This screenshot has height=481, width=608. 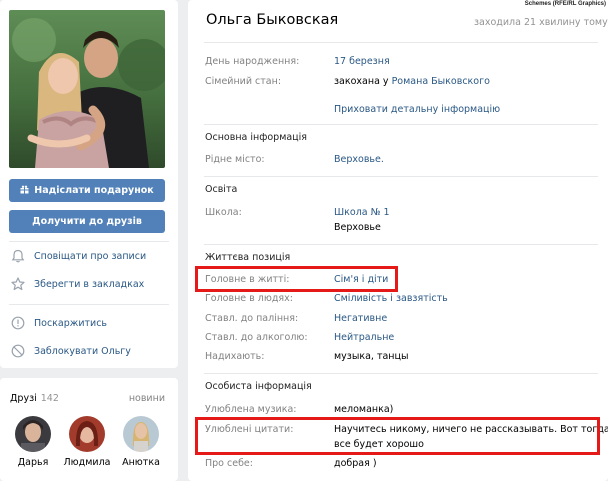 I want to click on bookmark-link: Зберегти в закладках, so click(x=77, y=284).